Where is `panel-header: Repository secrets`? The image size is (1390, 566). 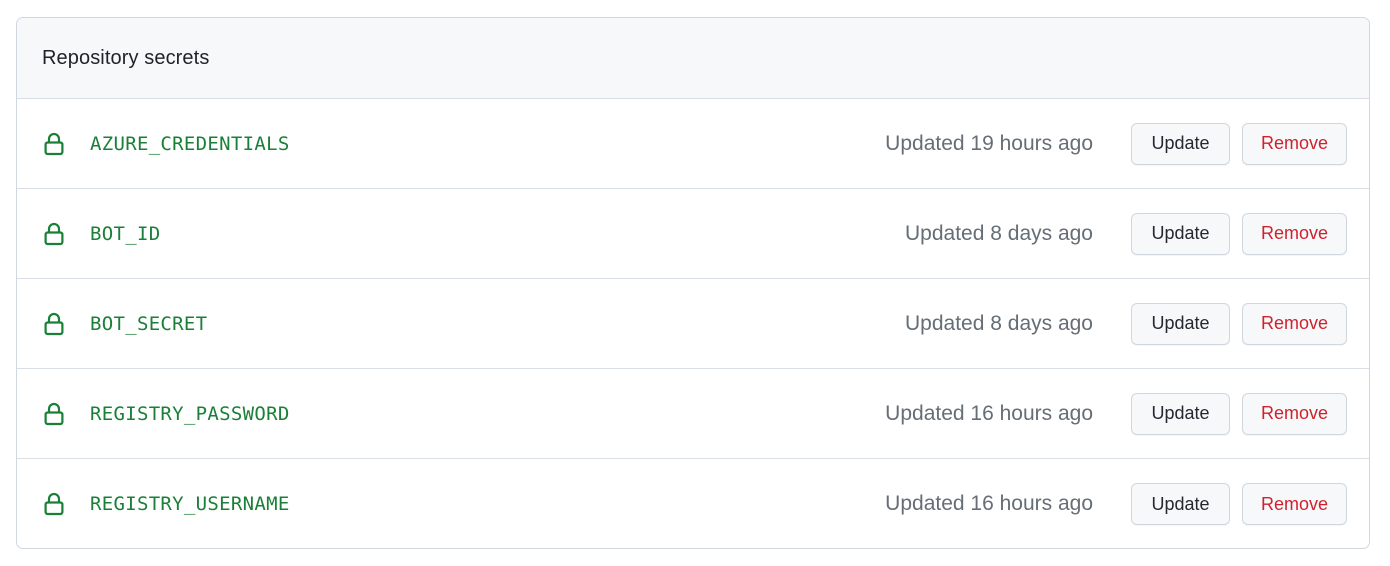
panel-header: Repository secrets is located at coordinates (693, 58).